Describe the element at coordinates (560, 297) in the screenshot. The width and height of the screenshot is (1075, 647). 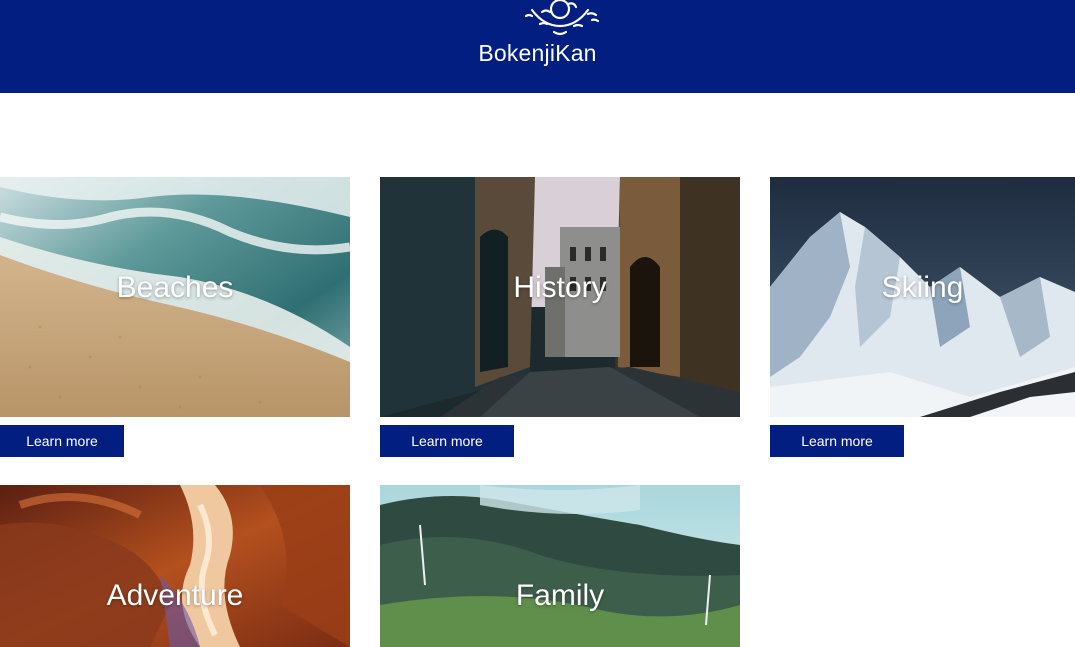
I see `old-town-street-photo` at that location.